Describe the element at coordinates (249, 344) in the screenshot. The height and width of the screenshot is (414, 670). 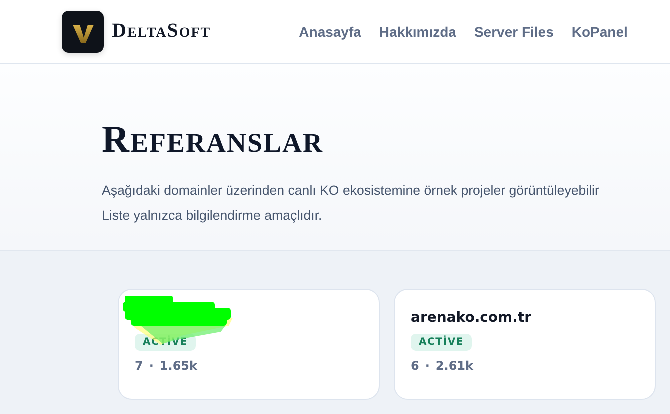
I see `project-card: ACTİVE 7 · 1.65k` at that location.